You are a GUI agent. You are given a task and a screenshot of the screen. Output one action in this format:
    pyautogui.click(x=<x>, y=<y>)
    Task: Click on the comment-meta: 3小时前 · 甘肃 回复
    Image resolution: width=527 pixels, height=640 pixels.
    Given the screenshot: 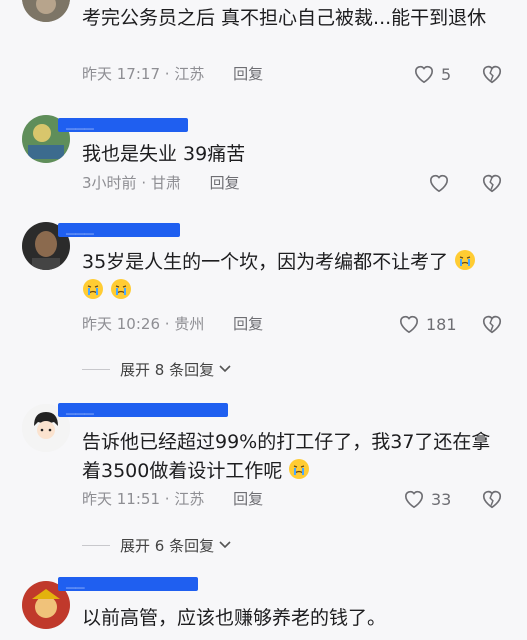 What is the action you would take?
    pyautogui.click(x=161, y=183)
    